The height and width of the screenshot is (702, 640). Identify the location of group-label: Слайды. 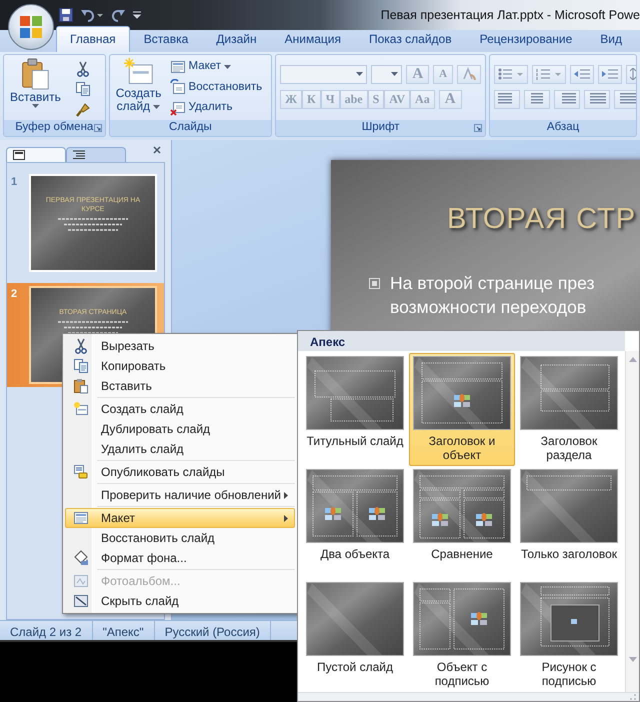
(190, 128).